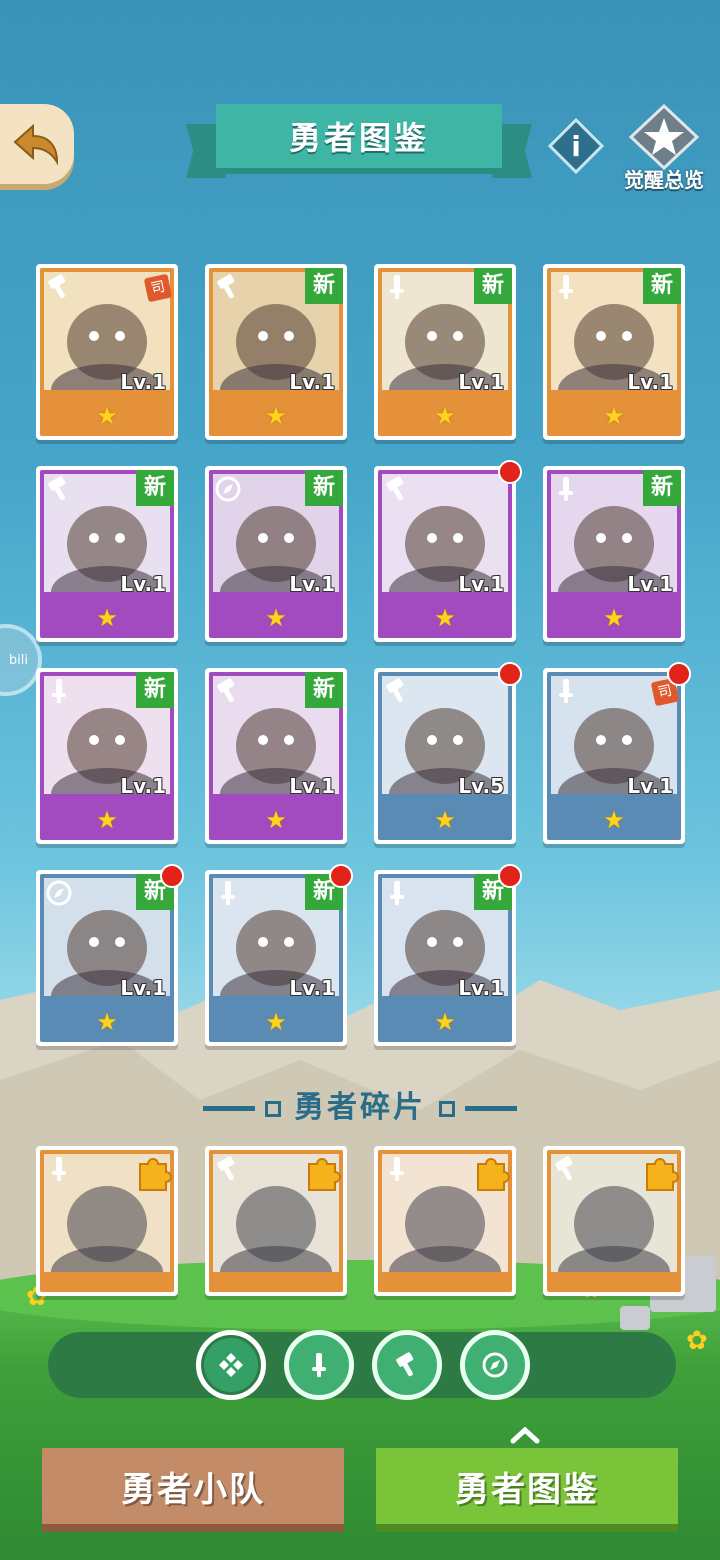  I want to click on awaken-overview-label: 觉醒总览, so click(664, 180).